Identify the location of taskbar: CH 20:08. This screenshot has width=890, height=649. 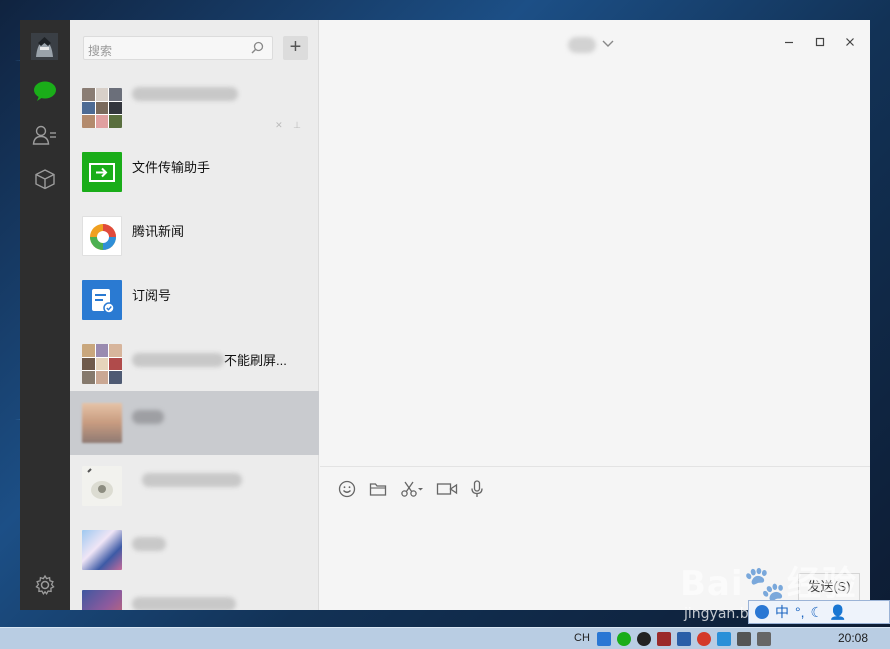
(445, 638).